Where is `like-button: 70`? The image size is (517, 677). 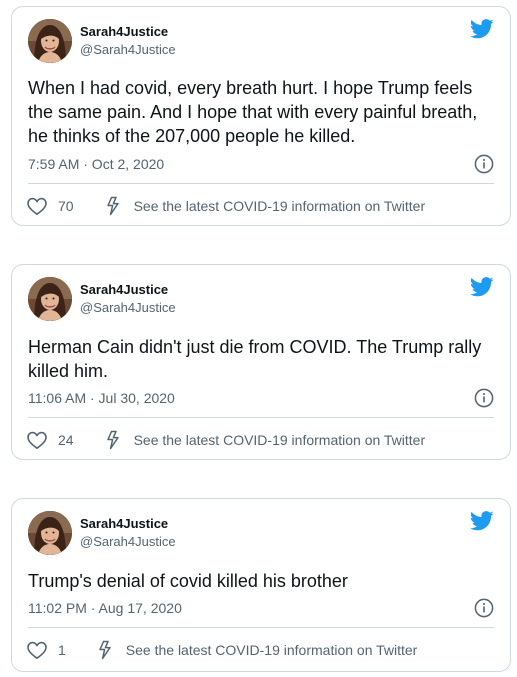 like-button: 70 is located at coordinates (50, 206).